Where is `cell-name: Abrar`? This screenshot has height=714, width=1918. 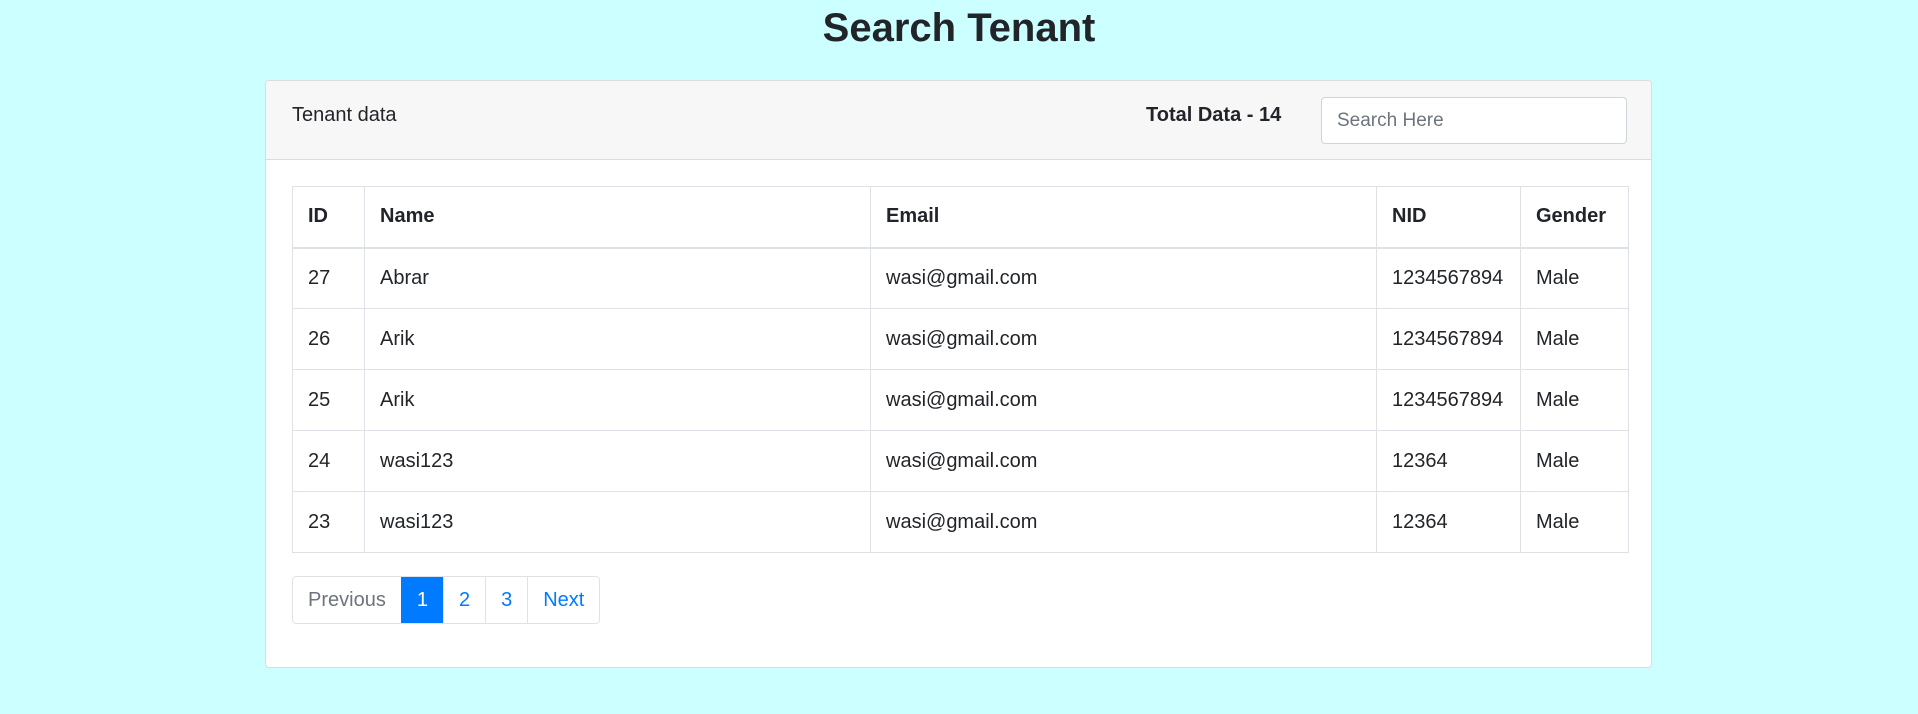 cell-name: Abrar is located at coordinates (617, 278).